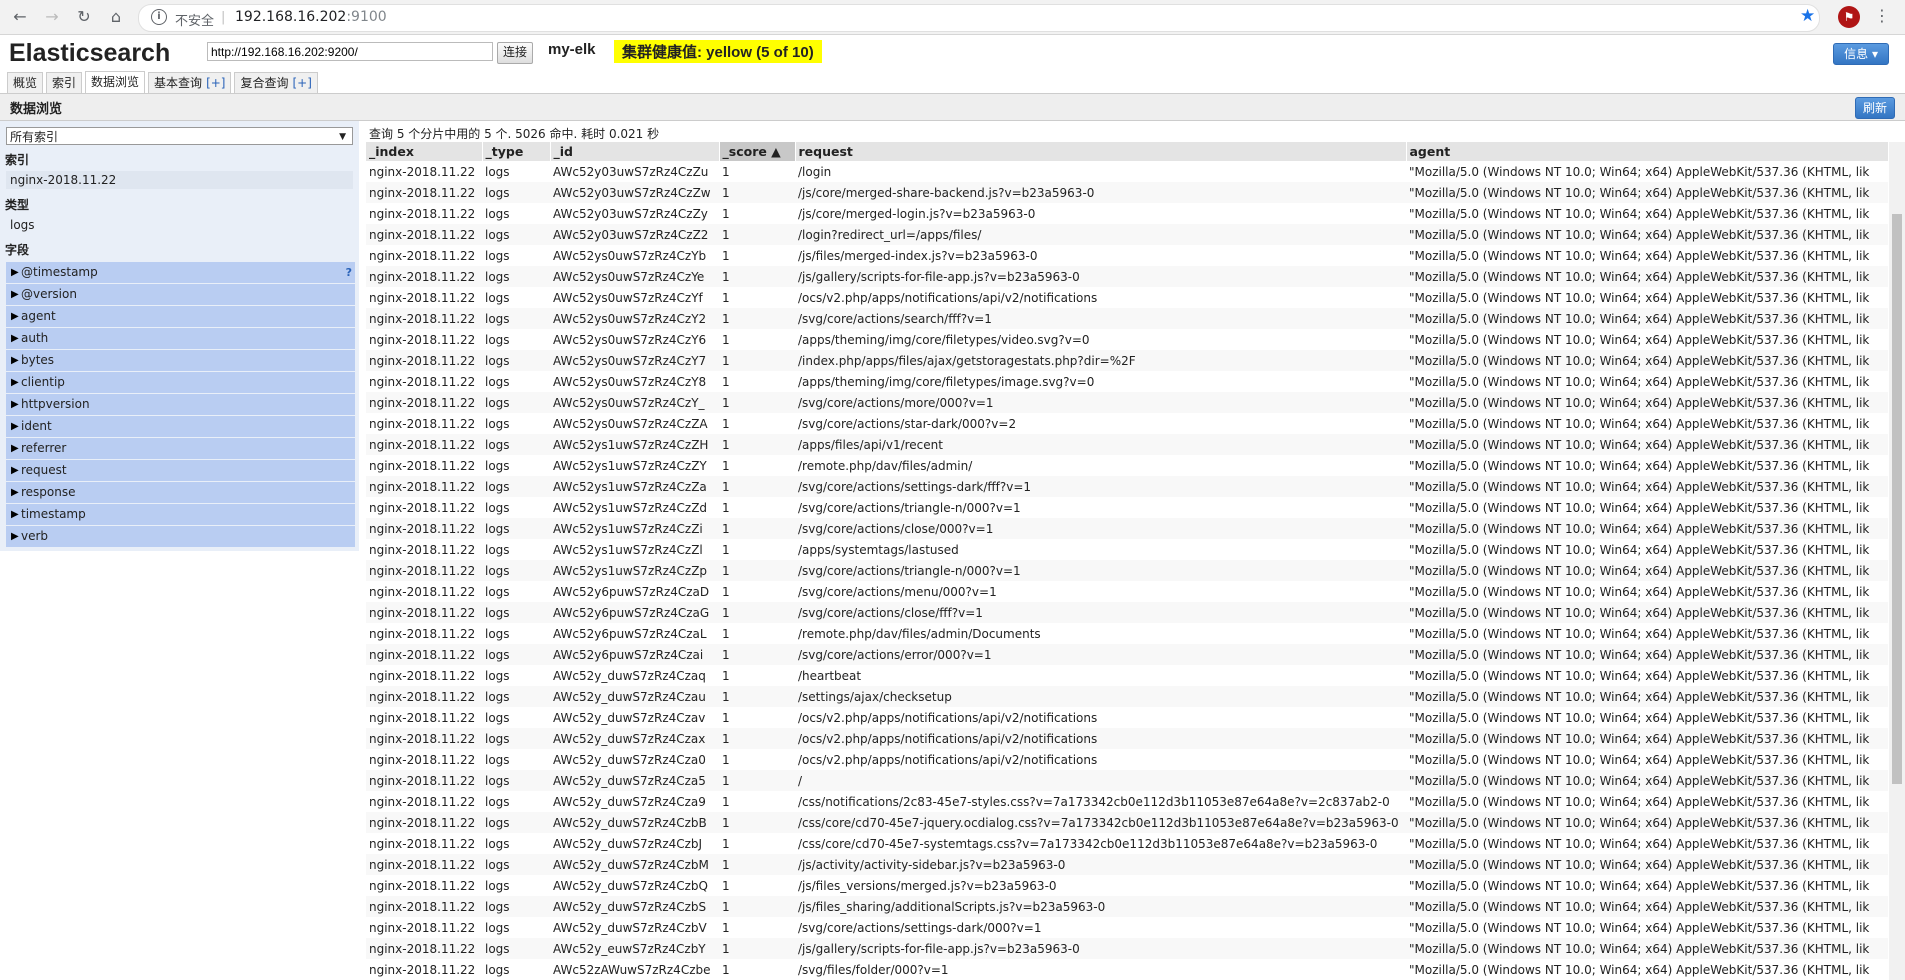  What do you see at coordinates (918, 255) in the screenshot?
I see `cell-request: /js/files/merged-index.js?v=b23a5963-0` at bounding box center [918, 255].